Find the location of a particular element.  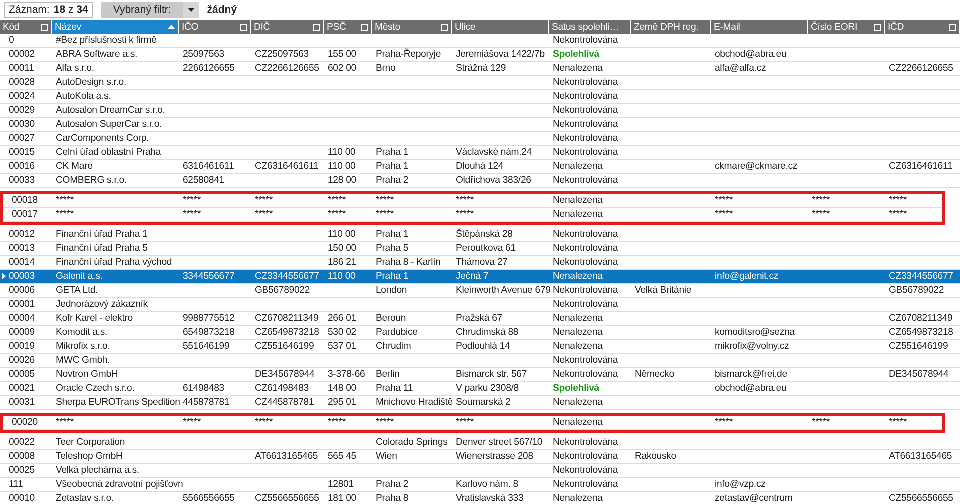

table-row: 00013 Finanční úřad Praha 5 150 00 Praha 5 Peroutkova 61 Nekontrolována is located at coordinates (480, 249).